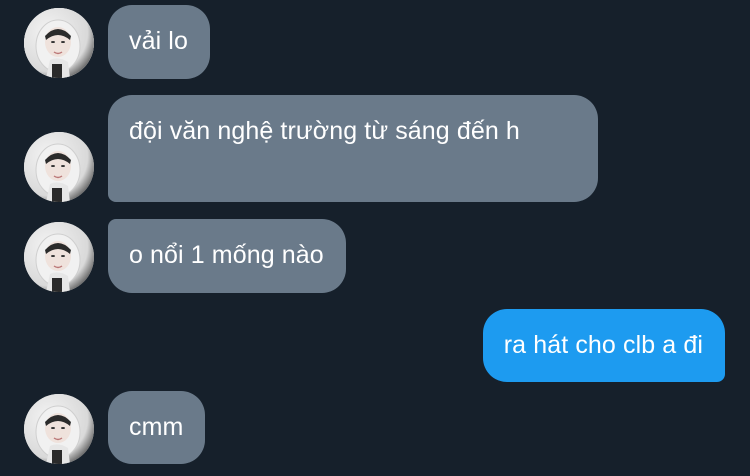 The width and height of the screenshot is (750, 476). What do you see at coordinates (159, 42) in the screenshot?
I see `message-bubble-incoming: vải lo` at bounding box center [159, 42].